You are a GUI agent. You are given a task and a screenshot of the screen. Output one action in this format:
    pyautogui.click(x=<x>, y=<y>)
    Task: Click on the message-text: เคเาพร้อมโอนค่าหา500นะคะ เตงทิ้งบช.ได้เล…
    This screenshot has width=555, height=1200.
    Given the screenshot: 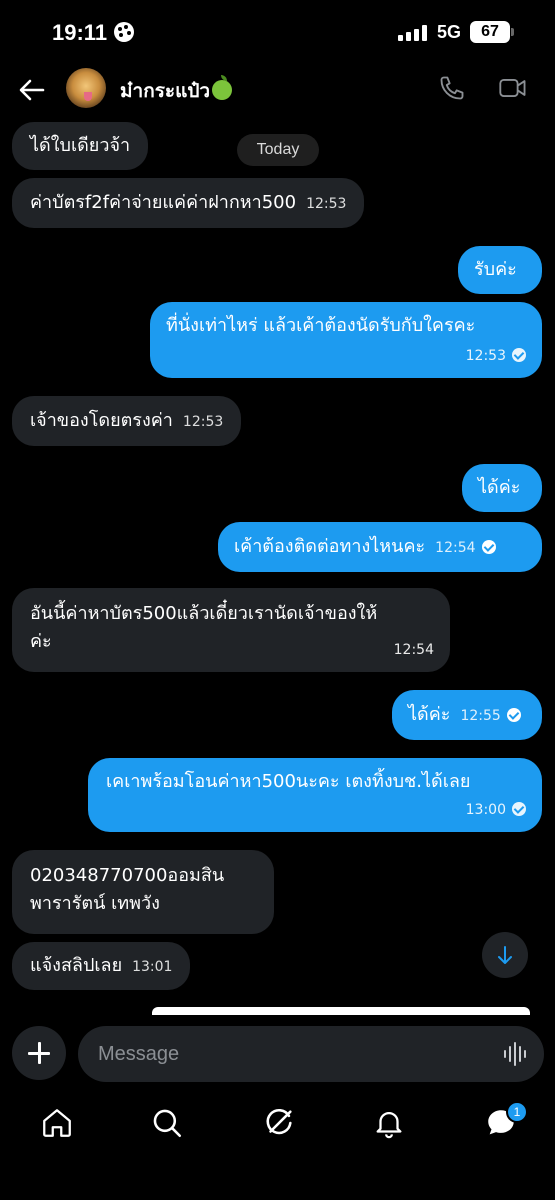 What is the action you would take?
    pyautogui.click(x=288, y=781)
    